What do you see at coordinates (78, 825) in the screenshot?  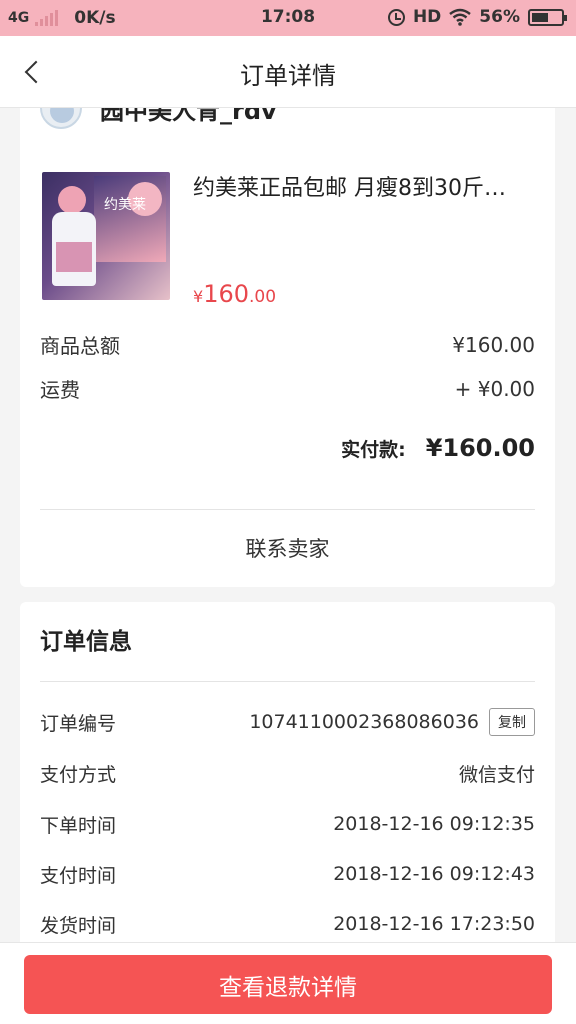 I see `order-time-label: 下单时间` at bounding box center [78, 825].